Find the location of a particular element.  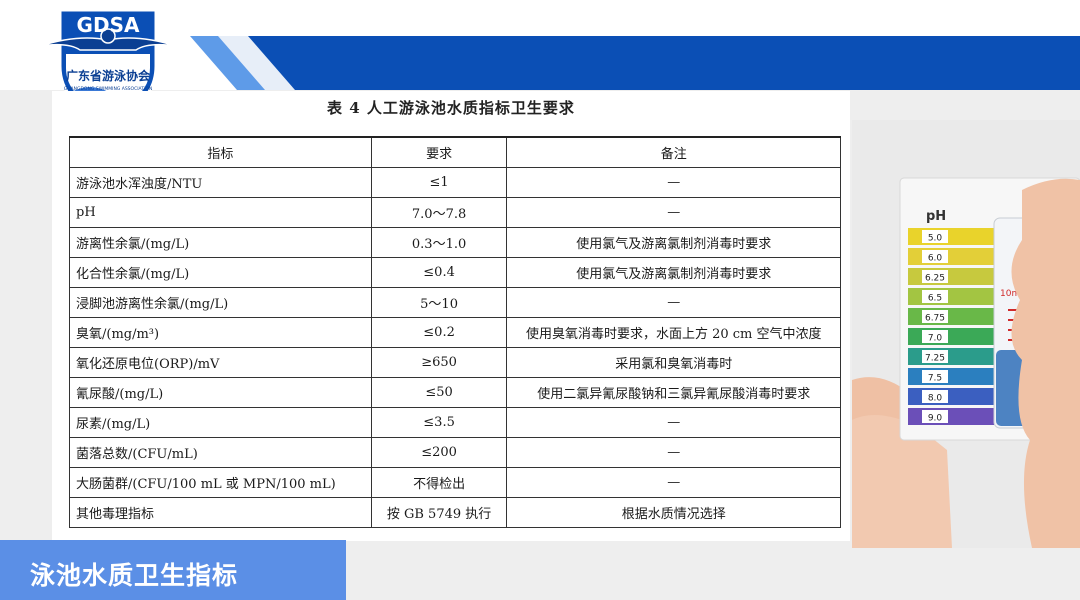

cell-requirement: ≤200 is located at coordinates (439, 452).